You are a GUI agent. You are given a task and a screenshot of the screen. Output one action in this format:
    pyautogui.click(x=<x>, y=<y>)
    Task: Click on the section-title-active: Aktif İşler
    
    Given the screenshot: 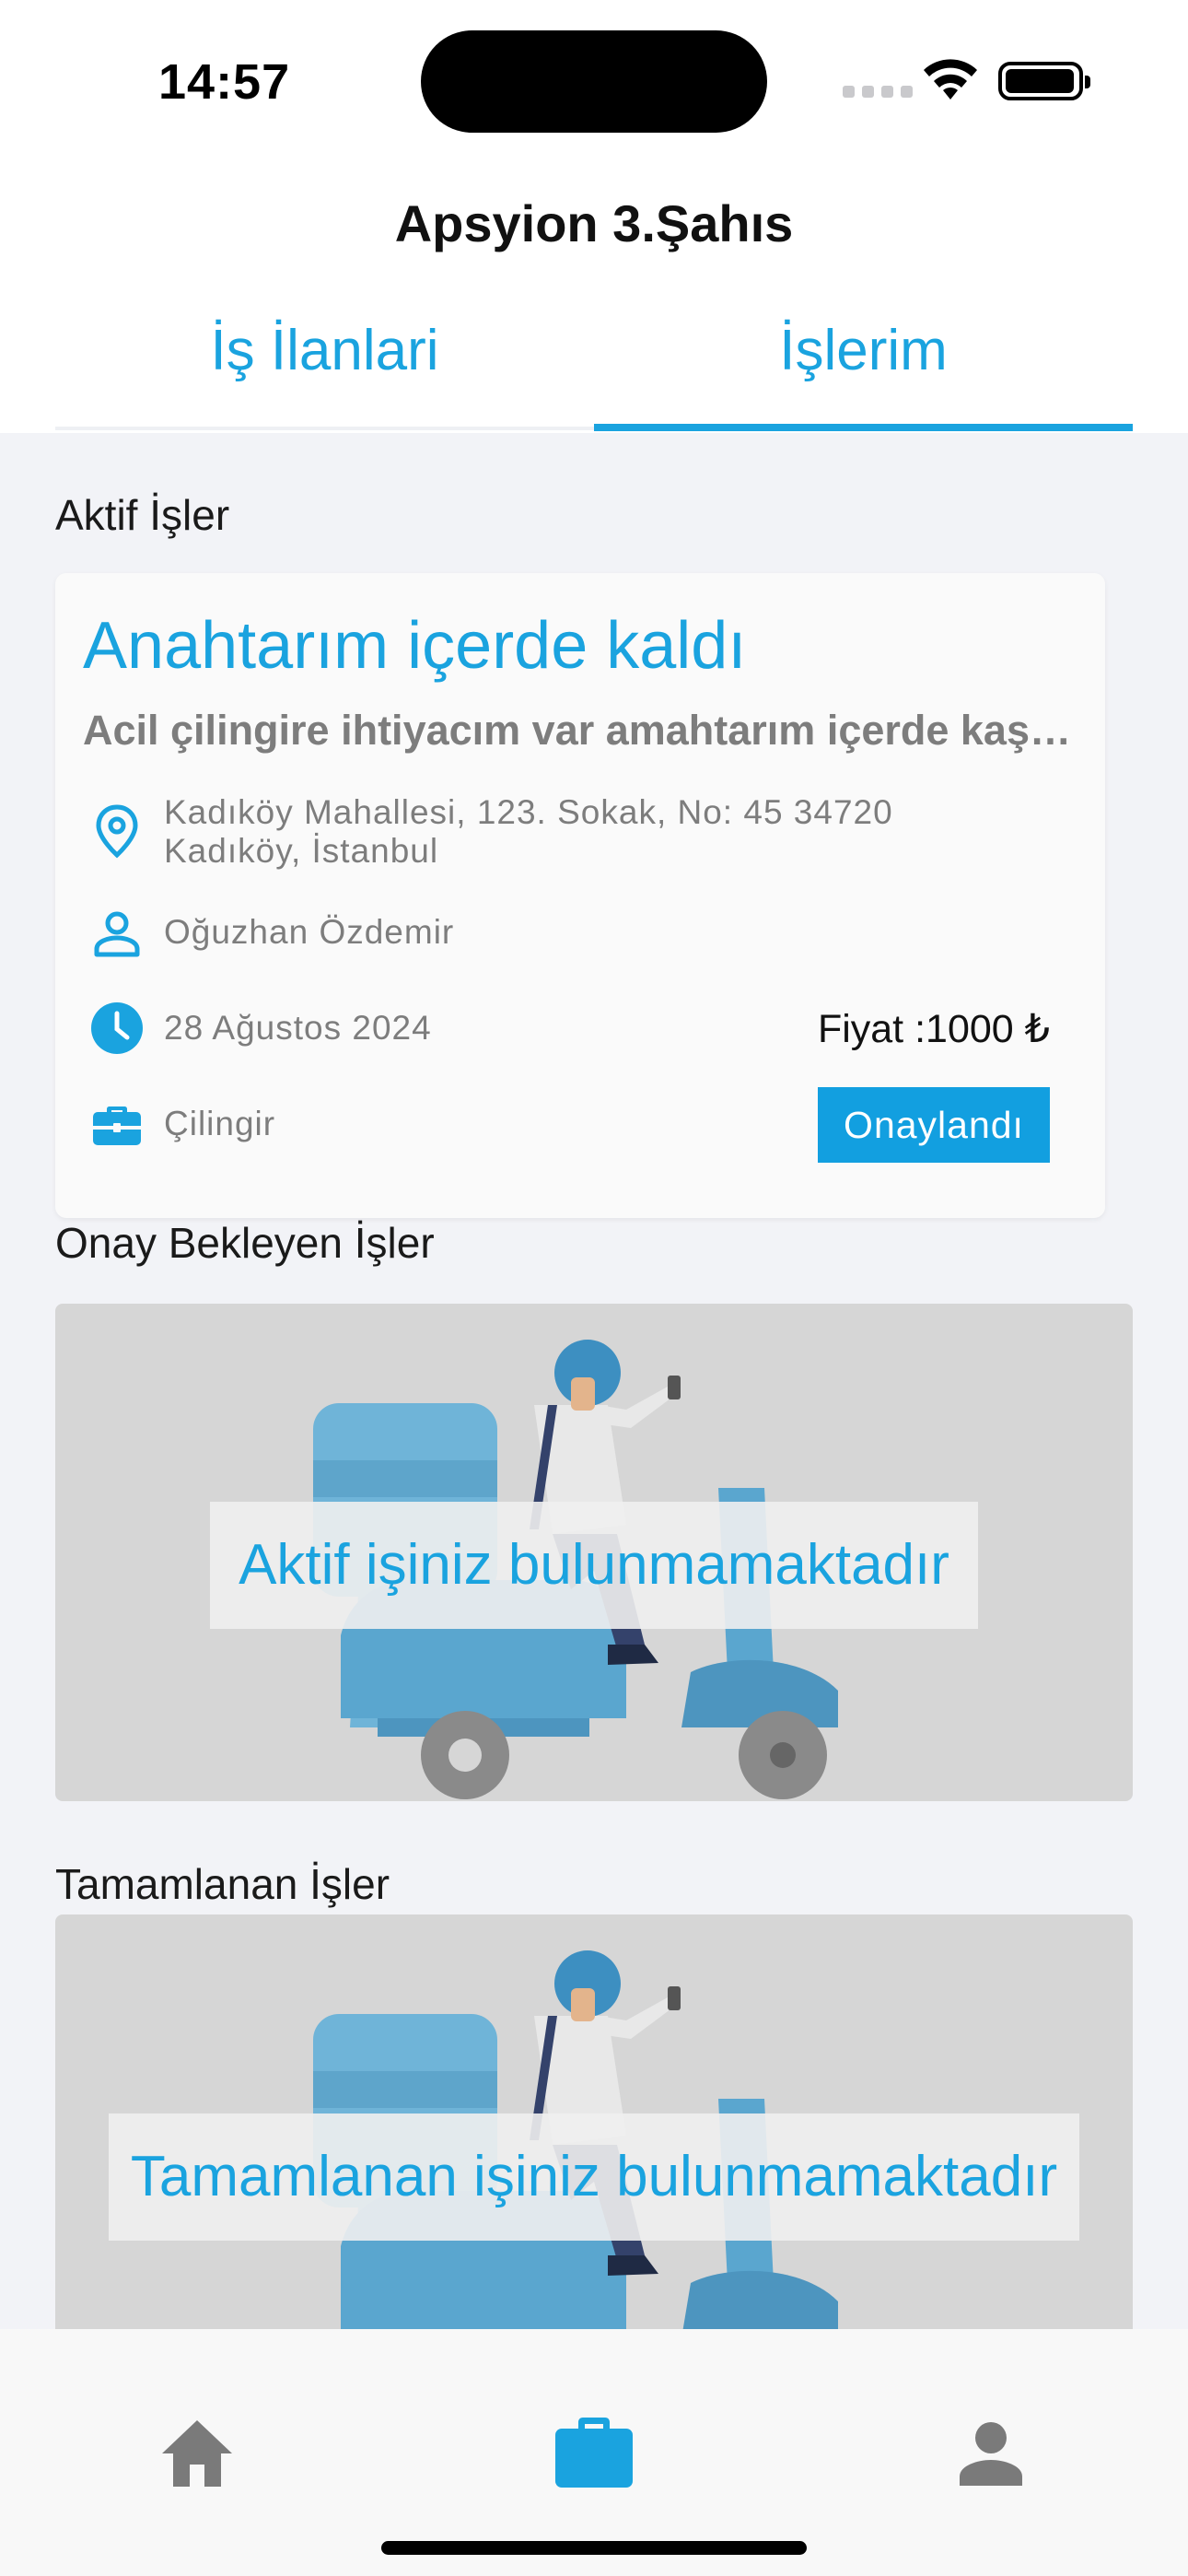 What is the action you would take?
    pyautogui.click(x=143, y=515)
    